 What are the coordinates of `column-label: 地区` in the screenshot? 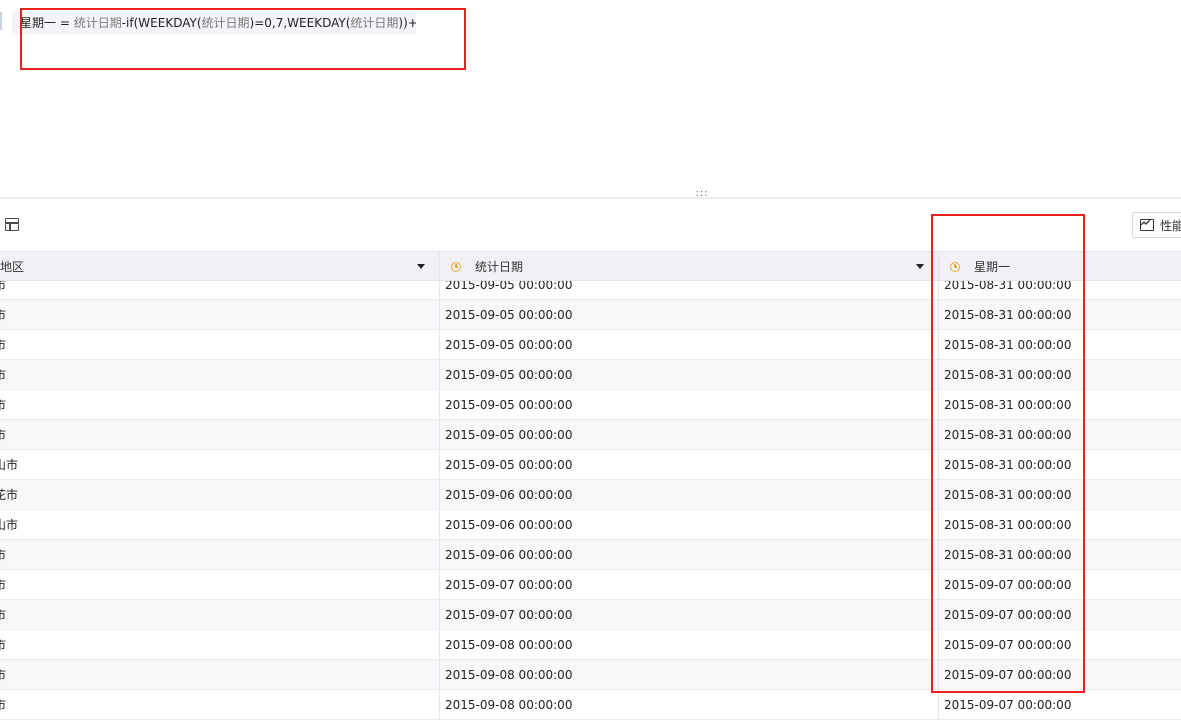 It's located at (12, 267).